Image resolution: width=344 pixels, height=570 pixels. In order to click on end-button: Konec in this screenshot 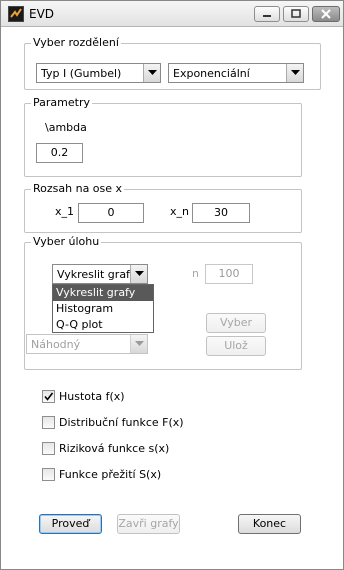, I will do `click(269, 524)`.